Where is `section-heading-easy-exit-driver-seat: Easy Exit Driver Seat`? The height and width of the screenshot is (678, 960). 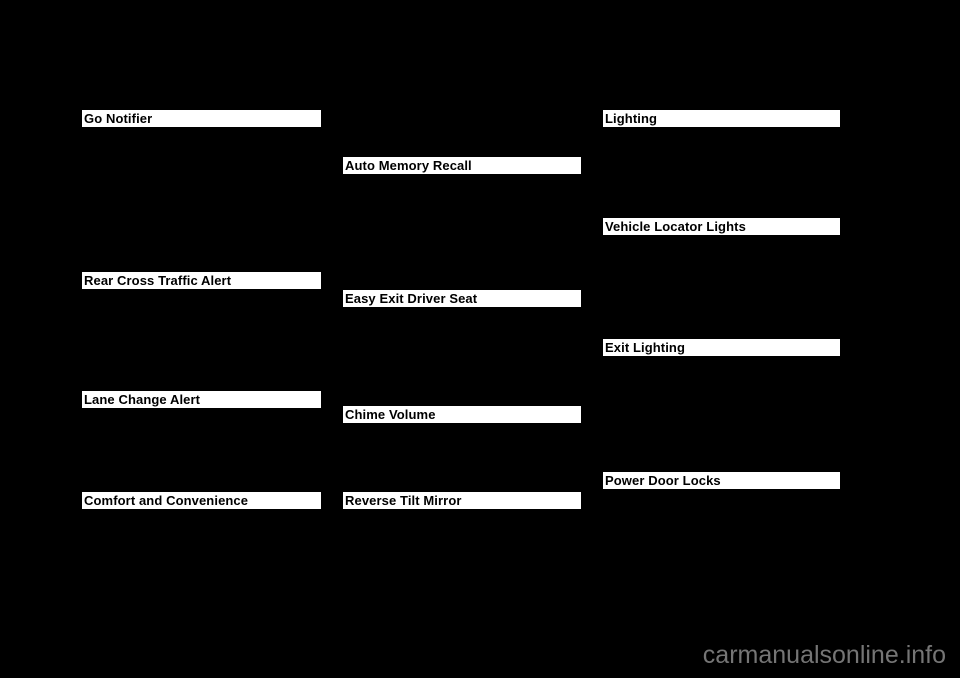
section-heading-easy-exit-driver-seat: Easy Exit Driver Seat is located at coordinates (462, 298).